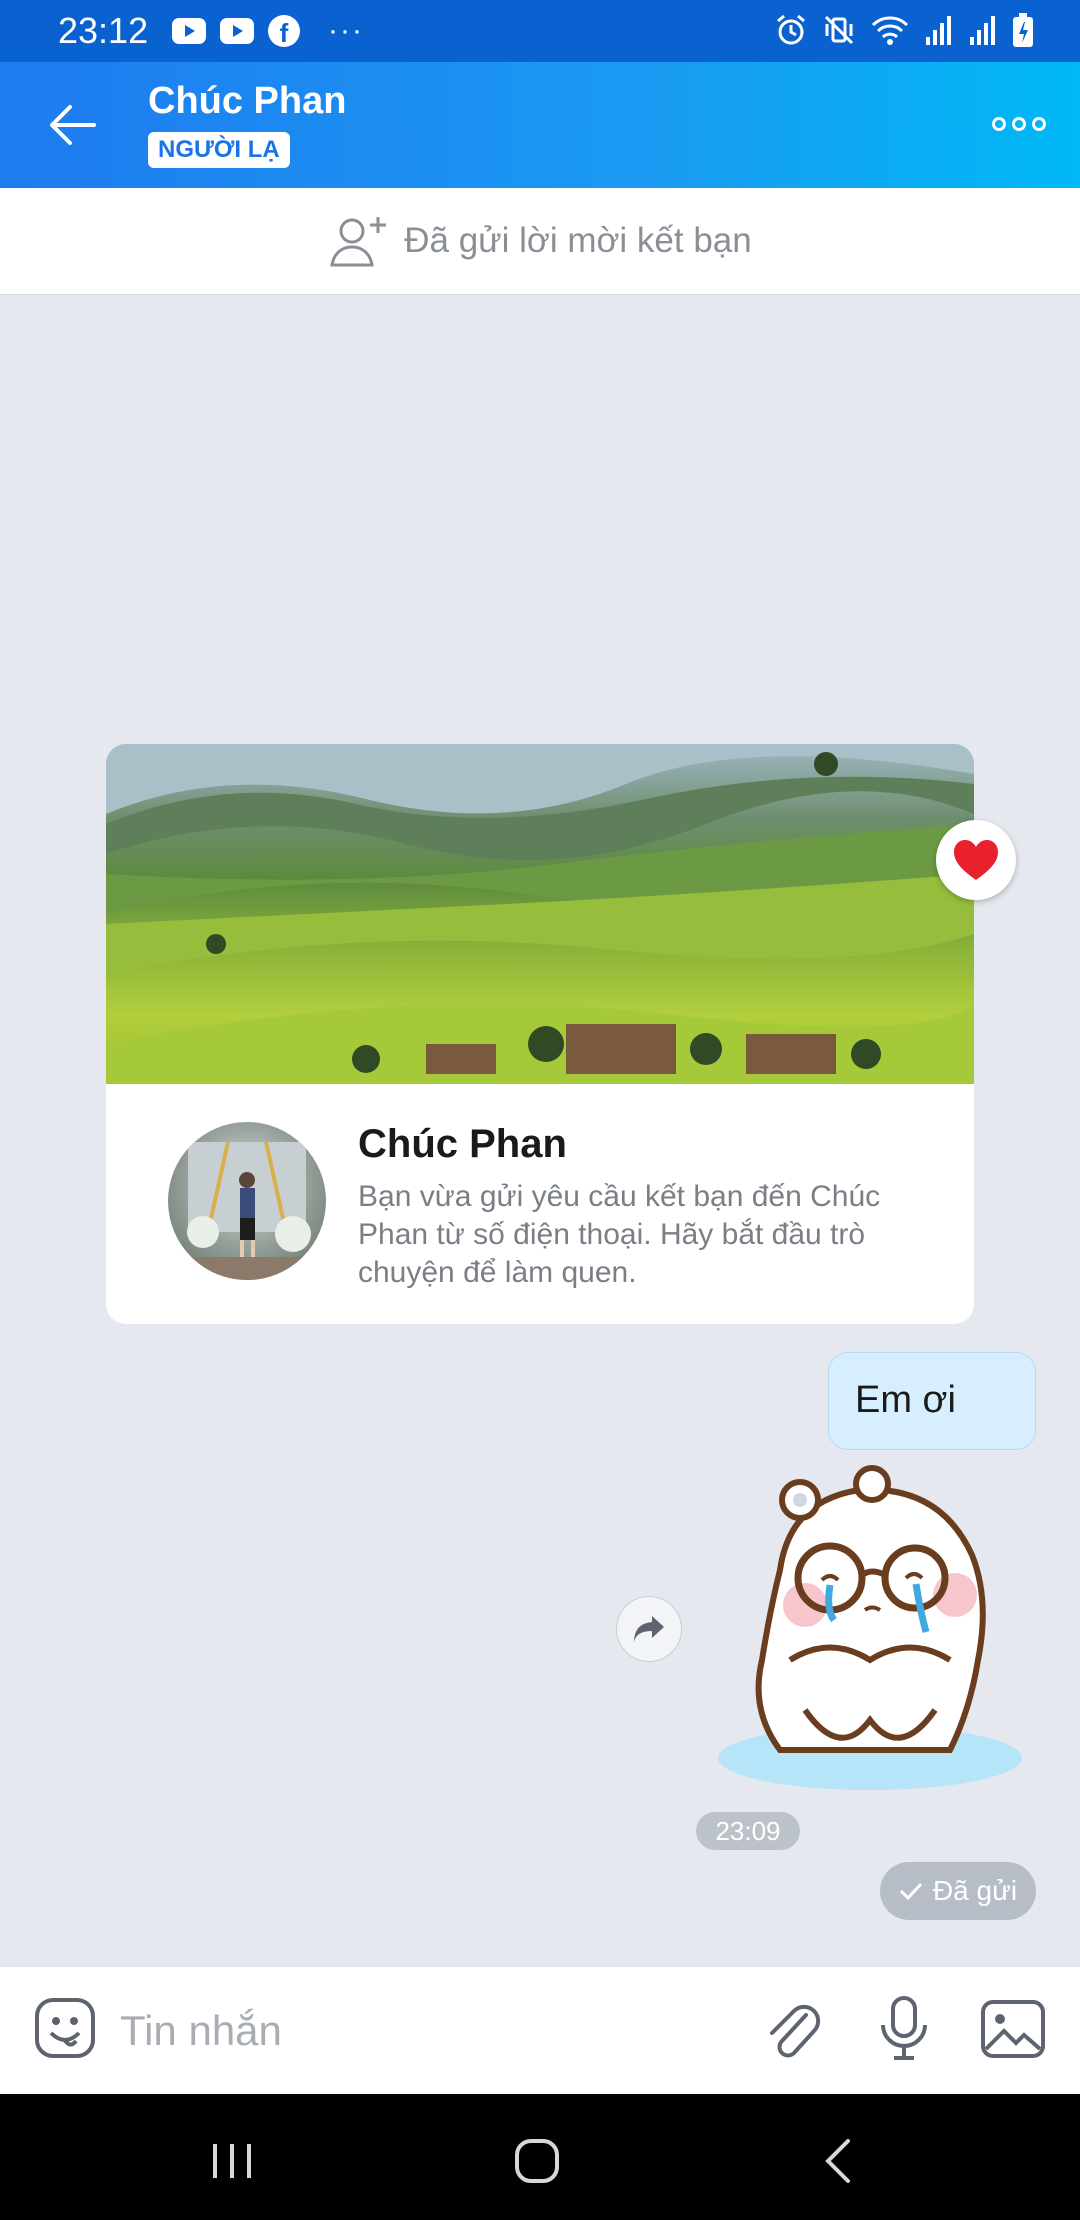 This screenshot has height=2220, width=1080. What do you see at coordinates (839, 30) in the screenshot?
I see `vibrate-mute-icon` at bounding box center [839, 30].